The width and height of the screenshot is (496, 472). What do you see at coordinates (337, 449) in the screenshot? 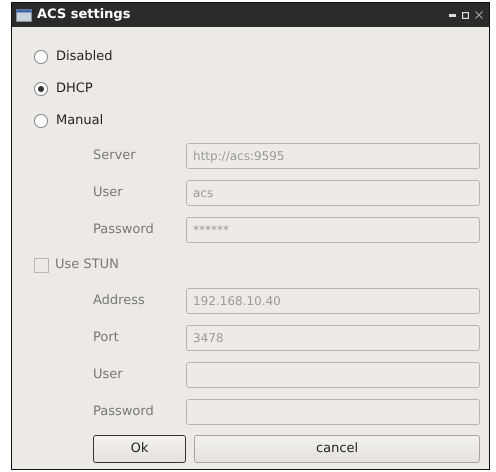
I see `cancel-button: cancel` at bounding box center [337, 449].